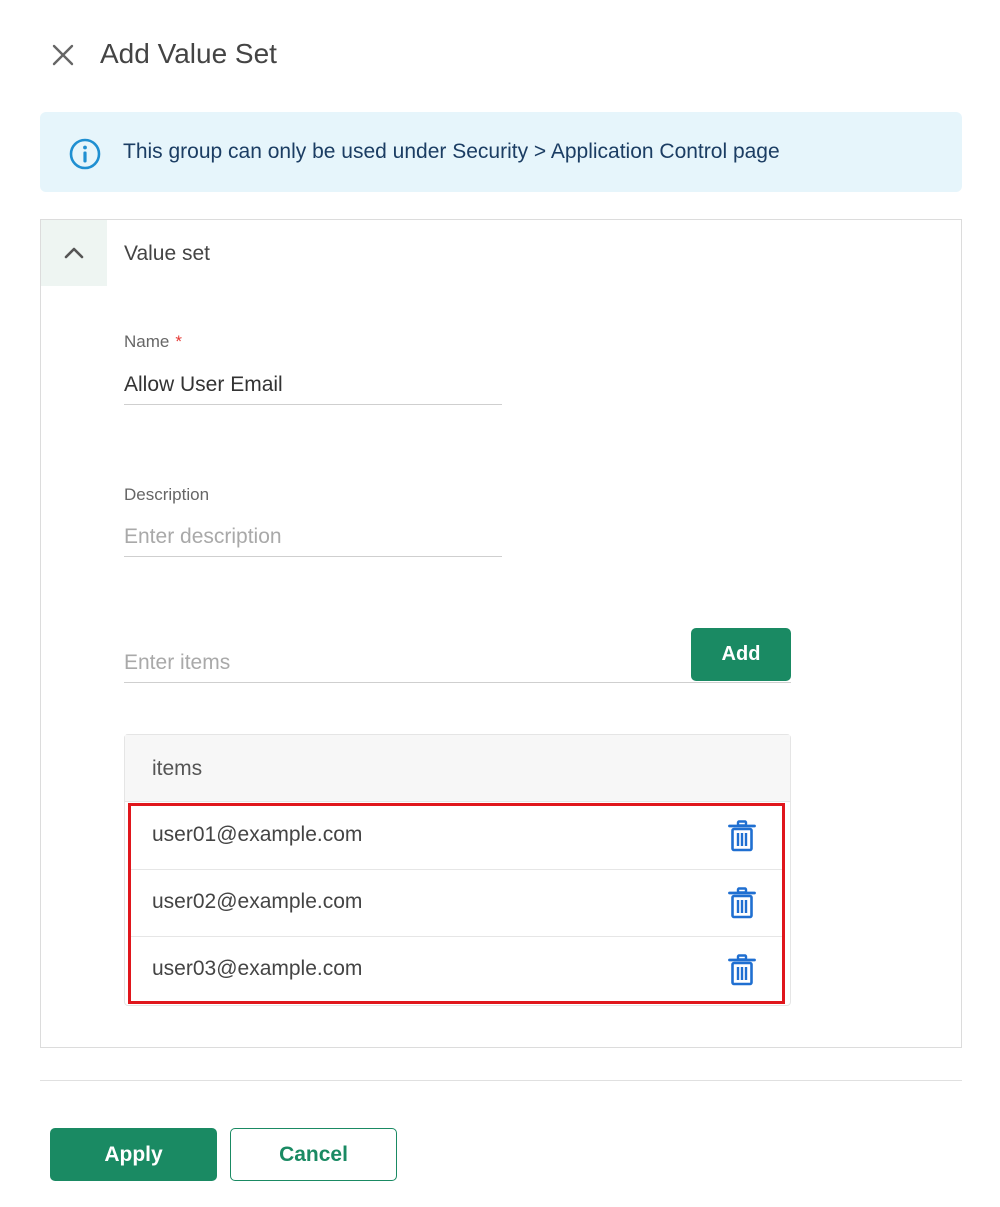 Image resolution: width=1000 pixels, height=1207 pixels. I want to click on close-button, so click(63, 55).